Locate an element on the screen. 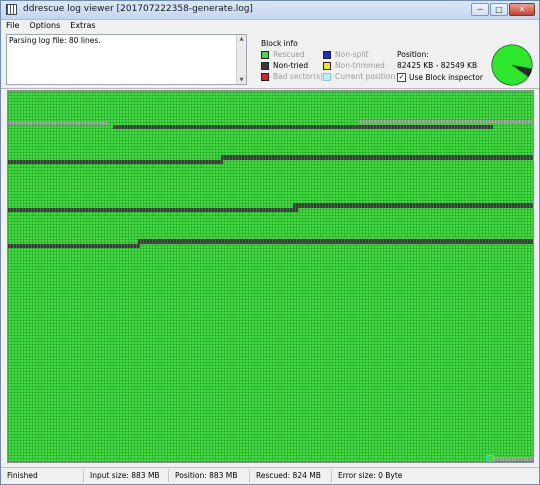 Image resolution: width=540 pixels, height=485 pixels. app-grid-icon is located at coordinates (11, 9).